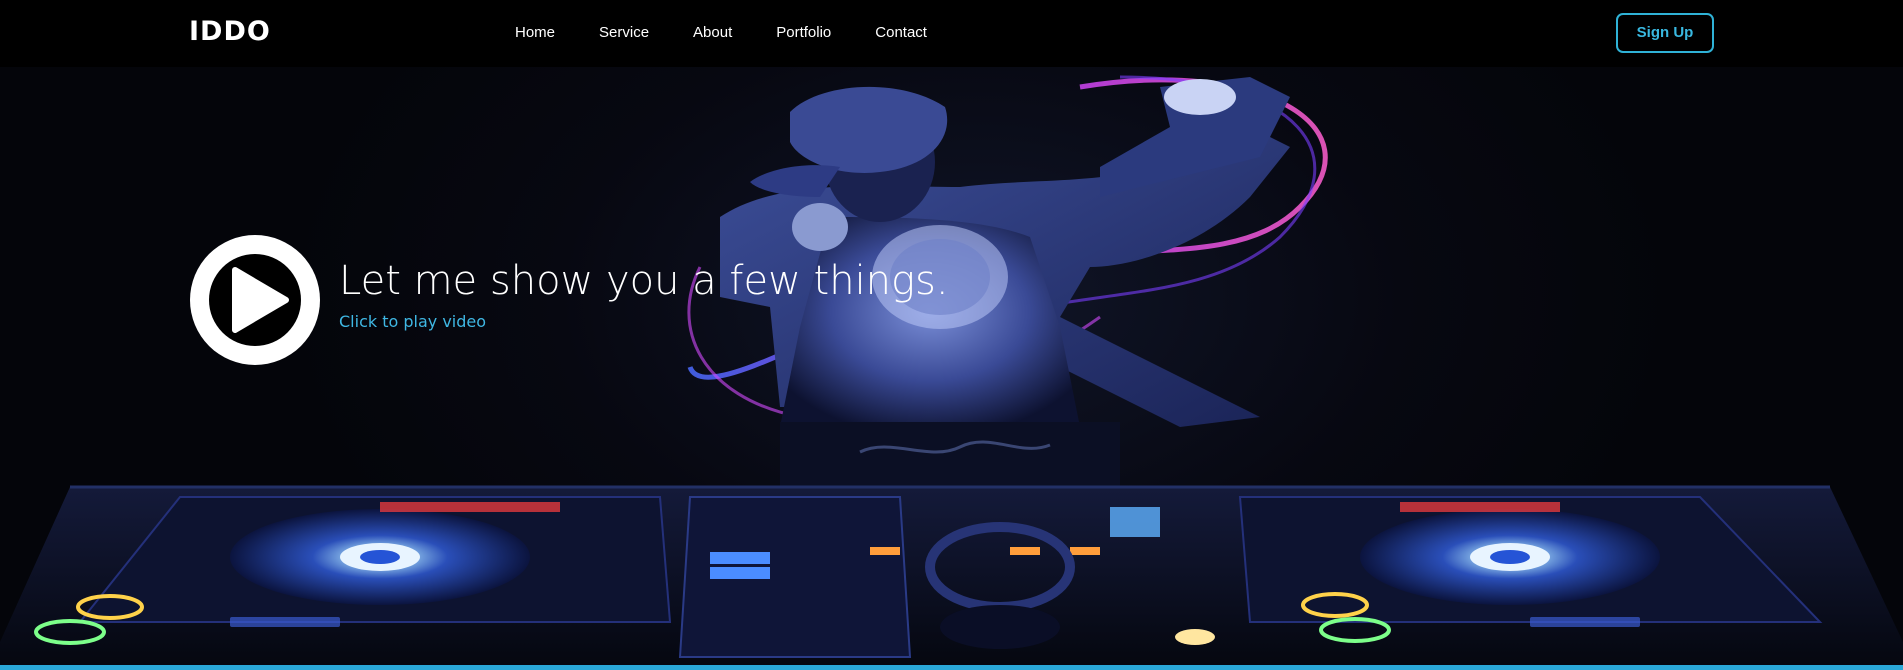 The image size is (1903, 670). I want to click on hero-bottom-border, so click(951, 667).